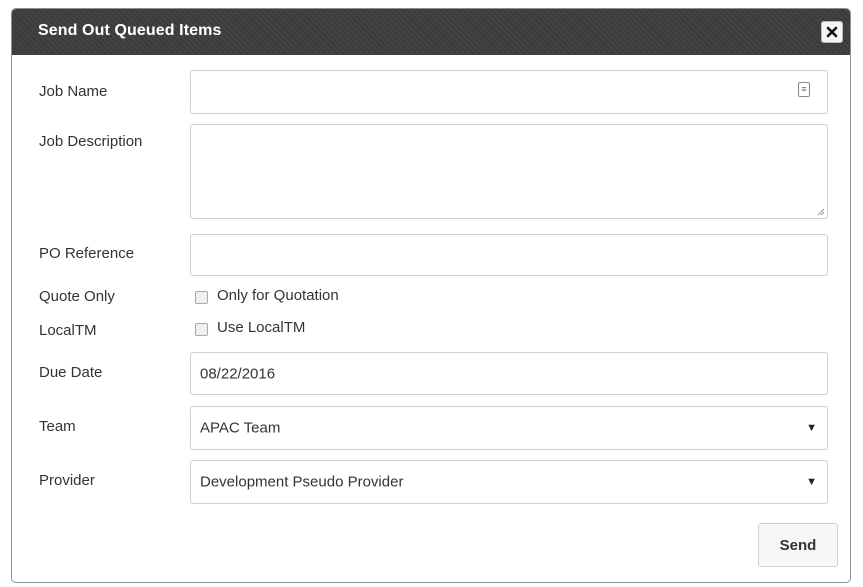 The image size is (863, 587). I want to click on team-select: APAC Team ▼, so click(509, 428).